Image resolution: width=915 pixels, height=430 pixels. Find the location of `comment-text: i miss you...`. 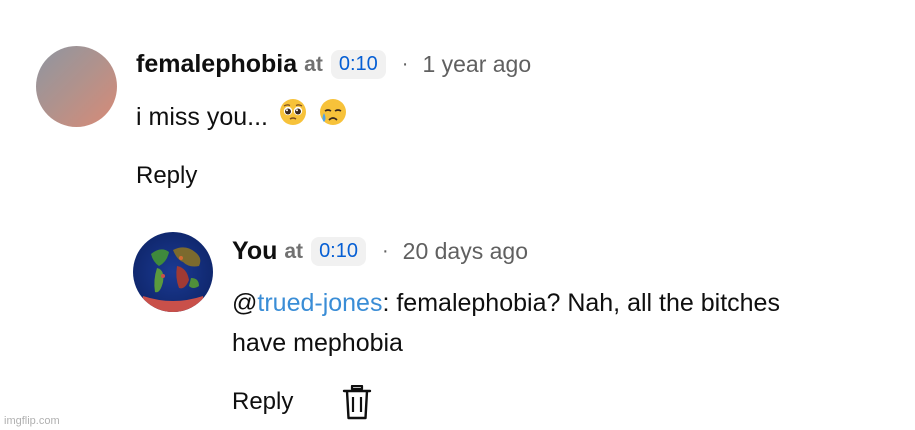

comment-text: i miss you... is located at coordinates (242, 117).